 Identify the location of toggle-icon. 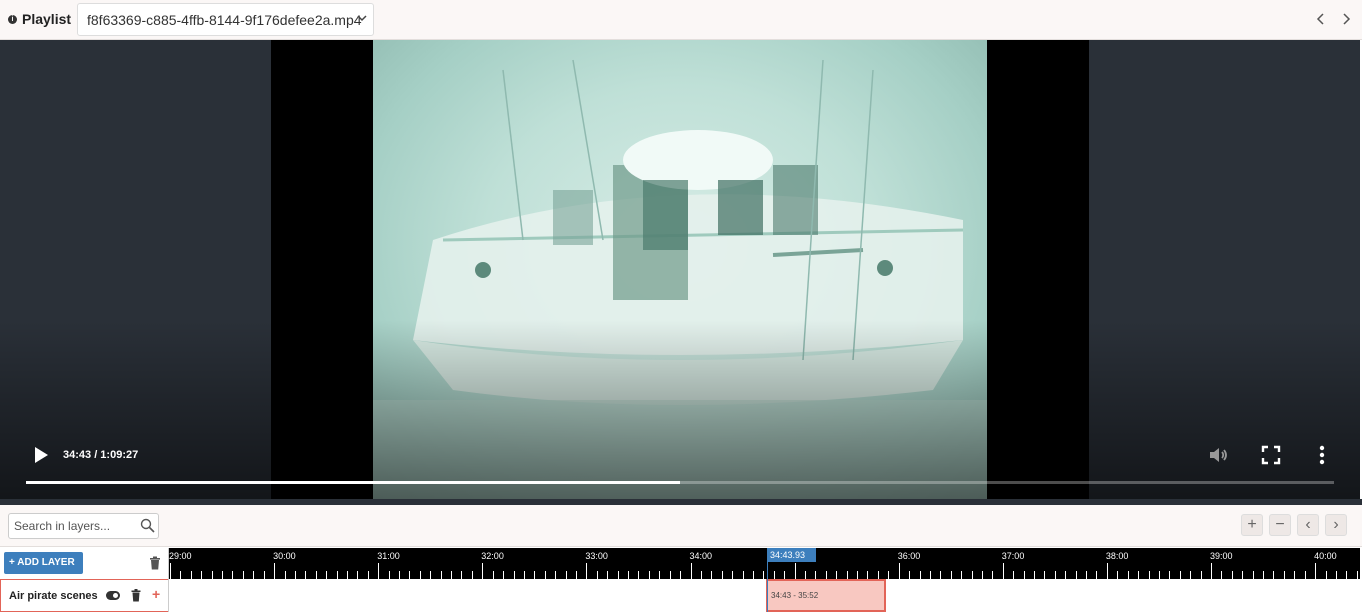
(113, 595).